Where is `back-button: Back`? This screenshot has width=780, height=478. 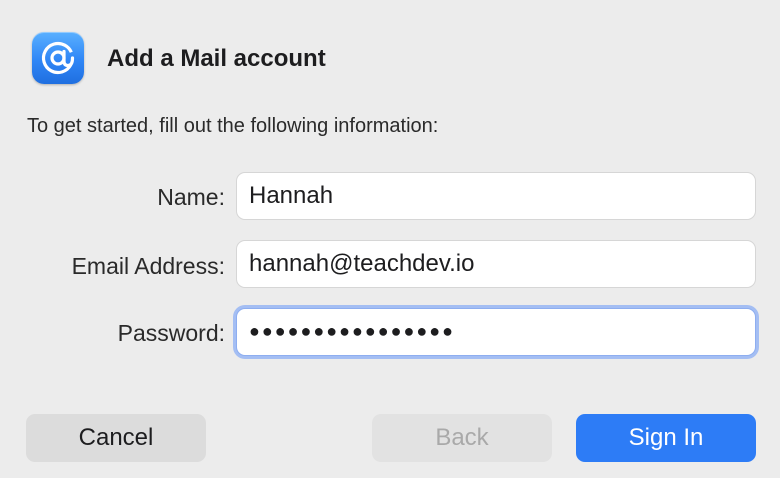 back-button: Back is located at coordinates (462, 438).